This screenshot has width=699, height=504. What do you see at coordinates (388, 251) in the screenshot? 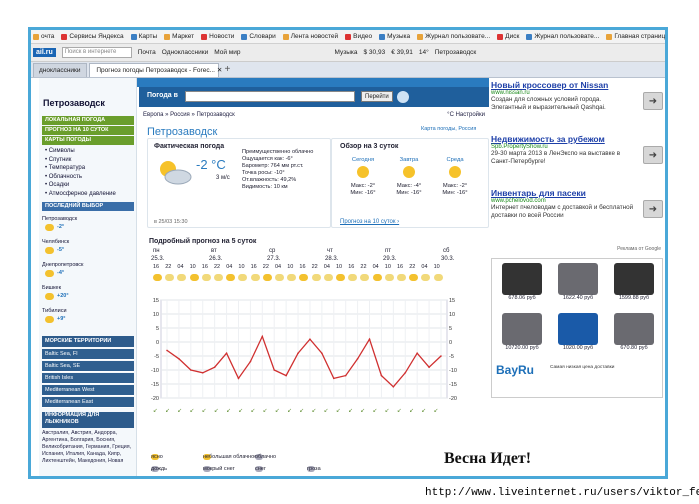
I see `forecast-day-name: пт` at bounding box center [388, 251].